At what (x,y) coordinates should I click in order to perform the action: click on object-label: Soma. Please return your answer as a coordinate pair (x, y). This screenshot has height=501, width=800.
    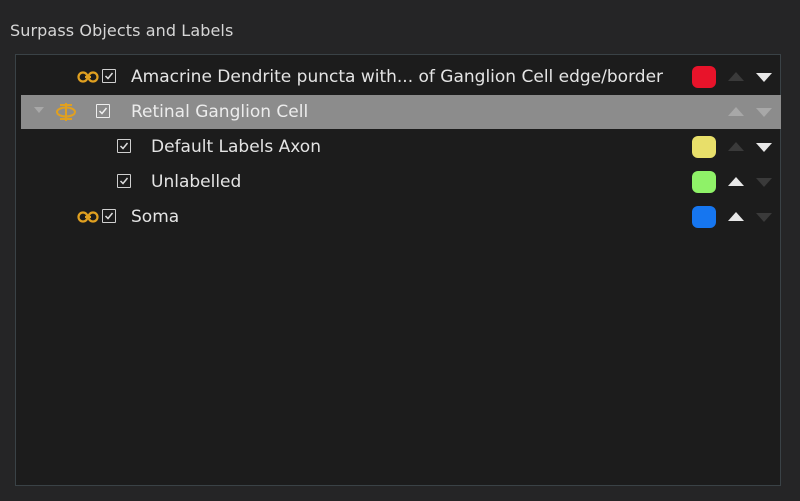
    Looking at the image, I should click on (155, 217).